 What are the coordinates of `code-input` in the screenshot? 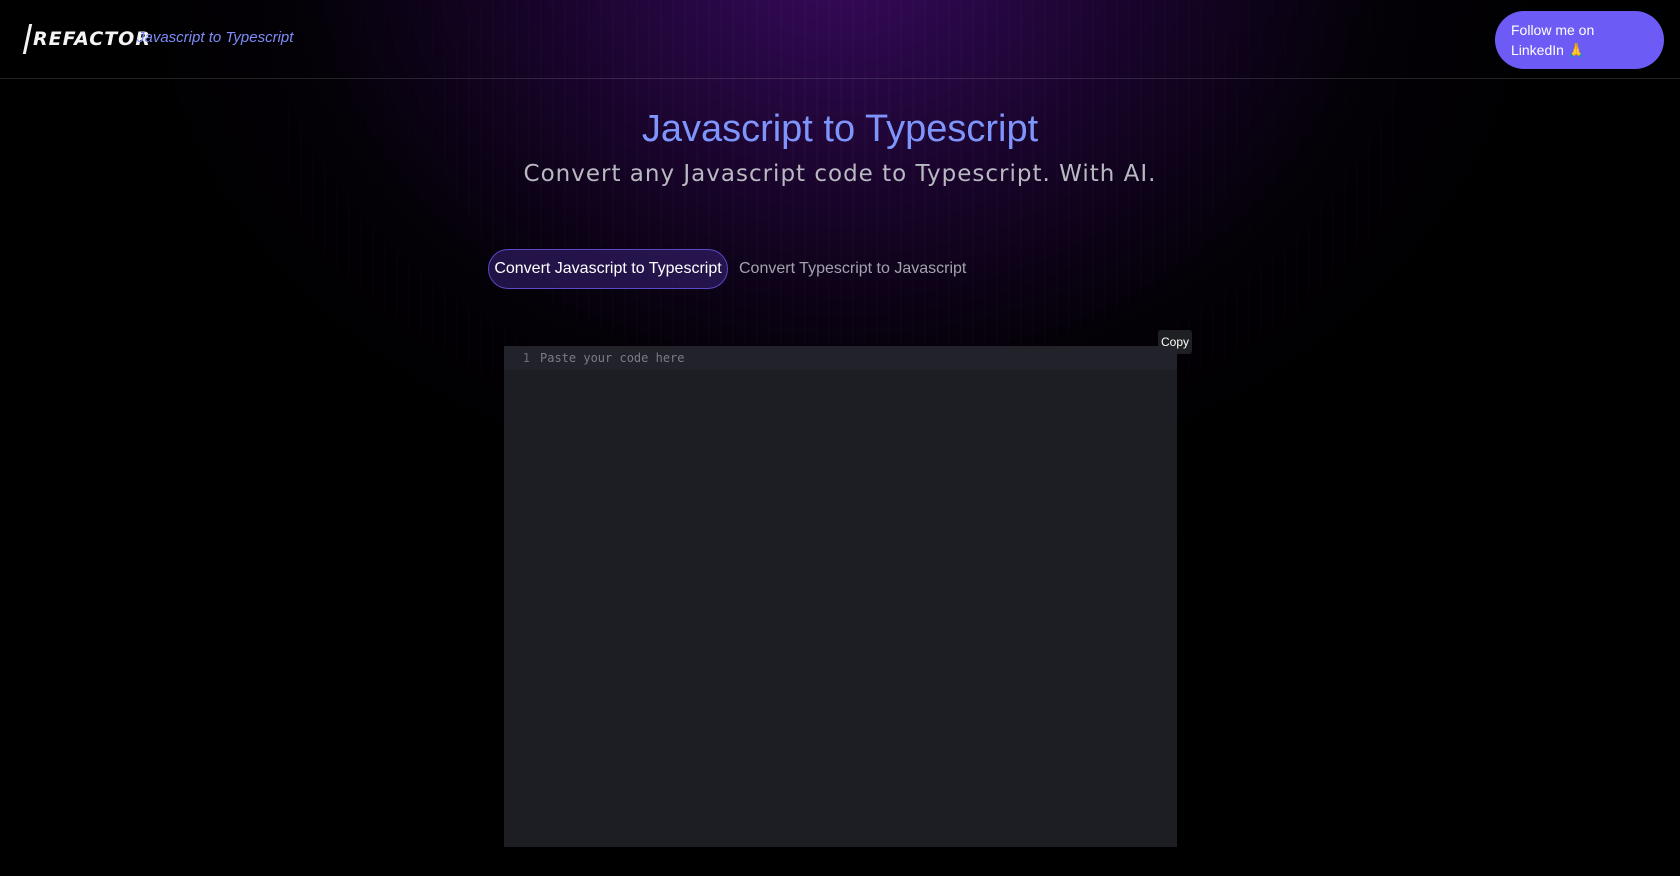 It's located at (858, 358).